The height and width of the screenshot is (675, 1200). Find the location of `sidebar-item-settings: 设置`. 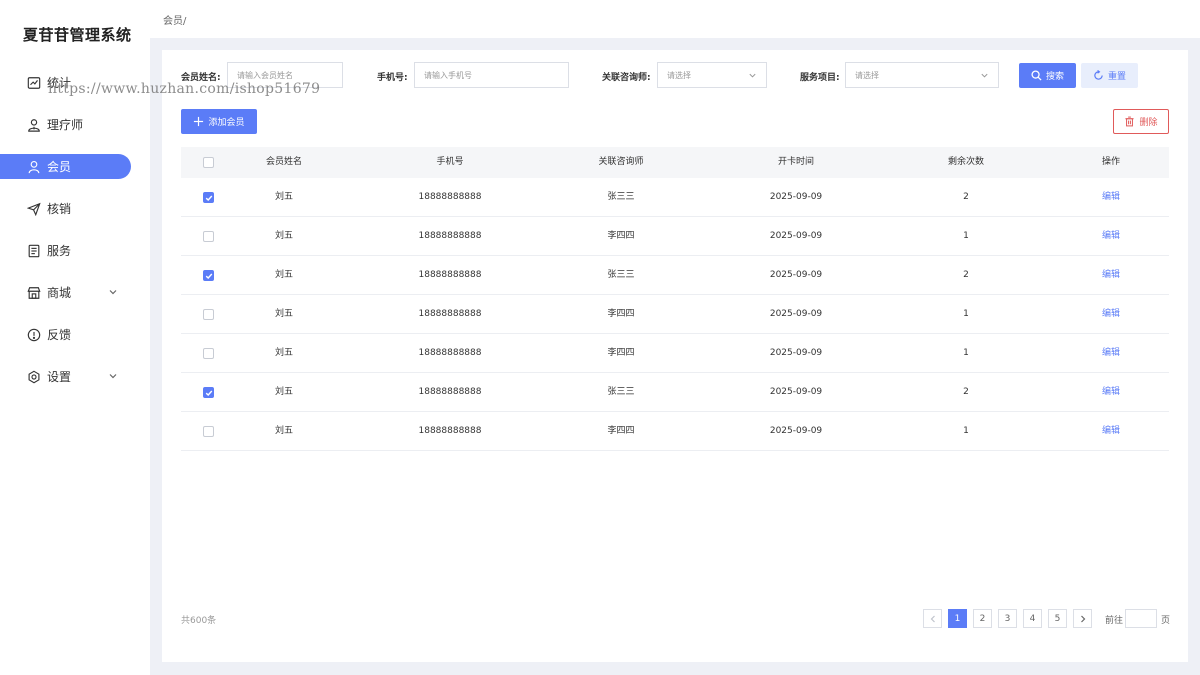

sidebar-item-settings: 设置 is located at coordinates (65, 376).